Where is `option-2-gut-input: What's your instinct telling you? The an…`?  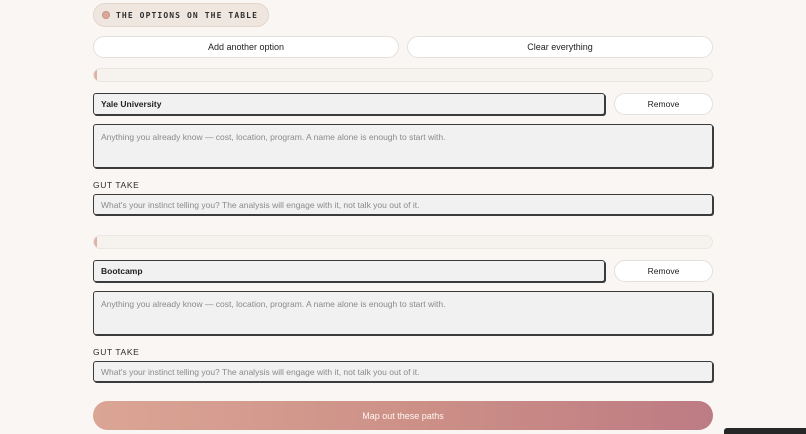 option-2-gut-input: What's your instinct telling you? The an… is located at coordinates (403, 371).